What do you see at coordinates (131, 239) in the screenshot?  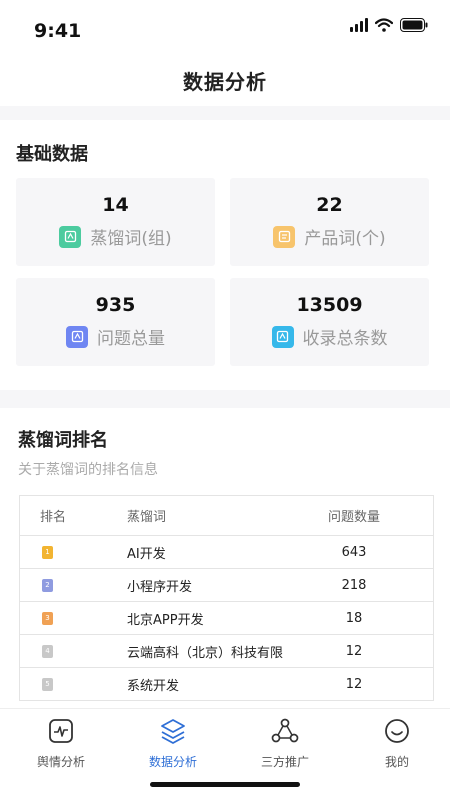 I see `stat-label: 蒸馏词(组)` at bounding box center [131, 239].